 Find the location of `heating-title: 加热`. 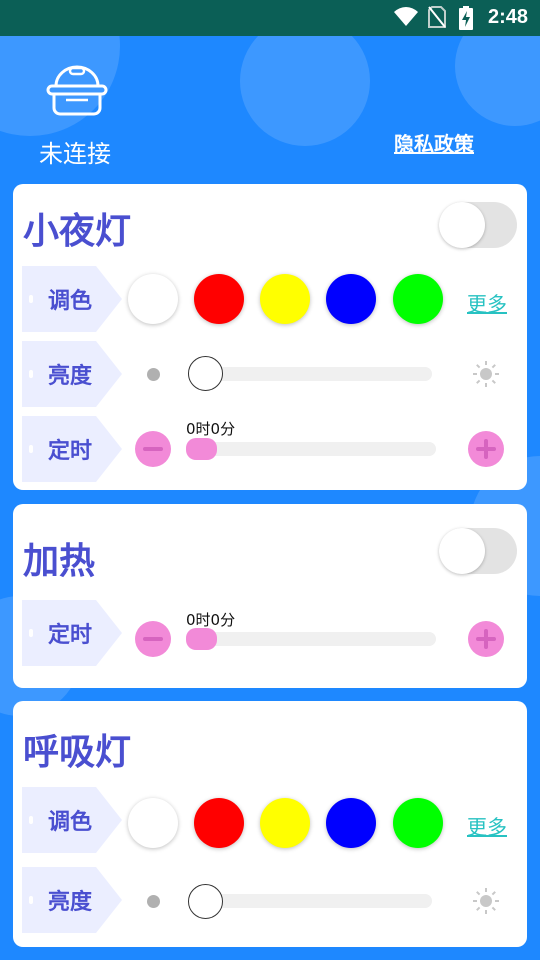

heating-title: 加热 is located at coordinates (59, 561).